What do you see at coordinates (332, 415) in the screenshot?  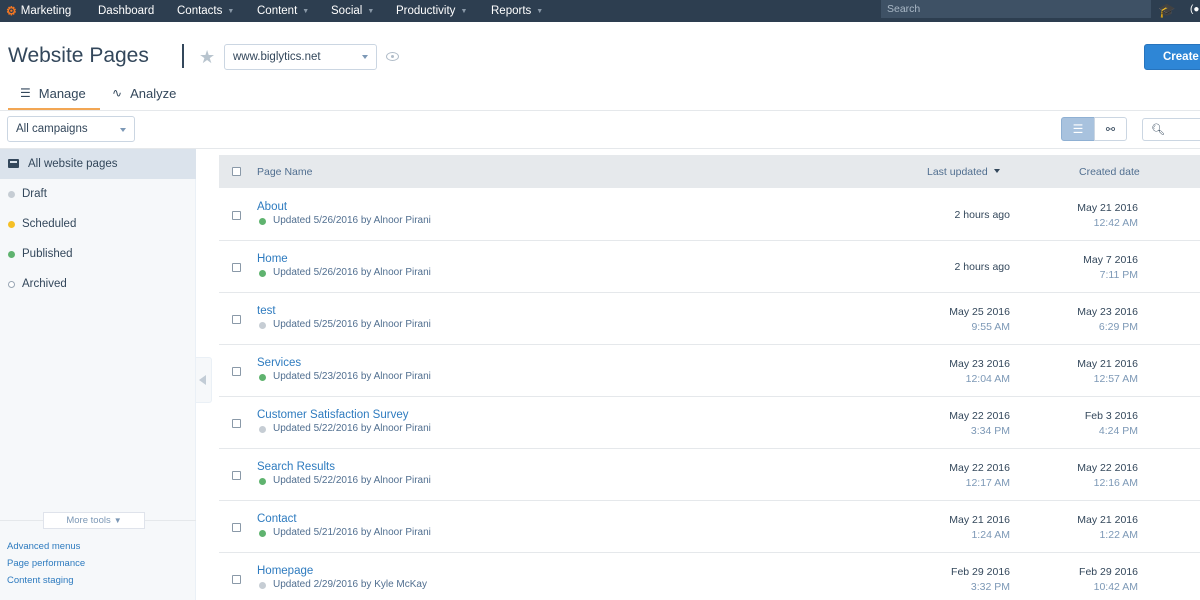 I see `page-name-link: Customer Satisfaction Survey` at bounding box center [332, 415].